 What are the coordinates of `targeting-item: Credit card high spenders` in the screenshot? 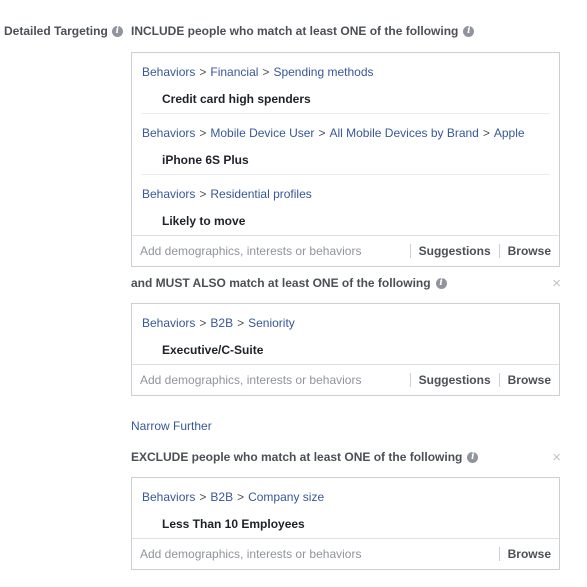 It's located at (345, 99).